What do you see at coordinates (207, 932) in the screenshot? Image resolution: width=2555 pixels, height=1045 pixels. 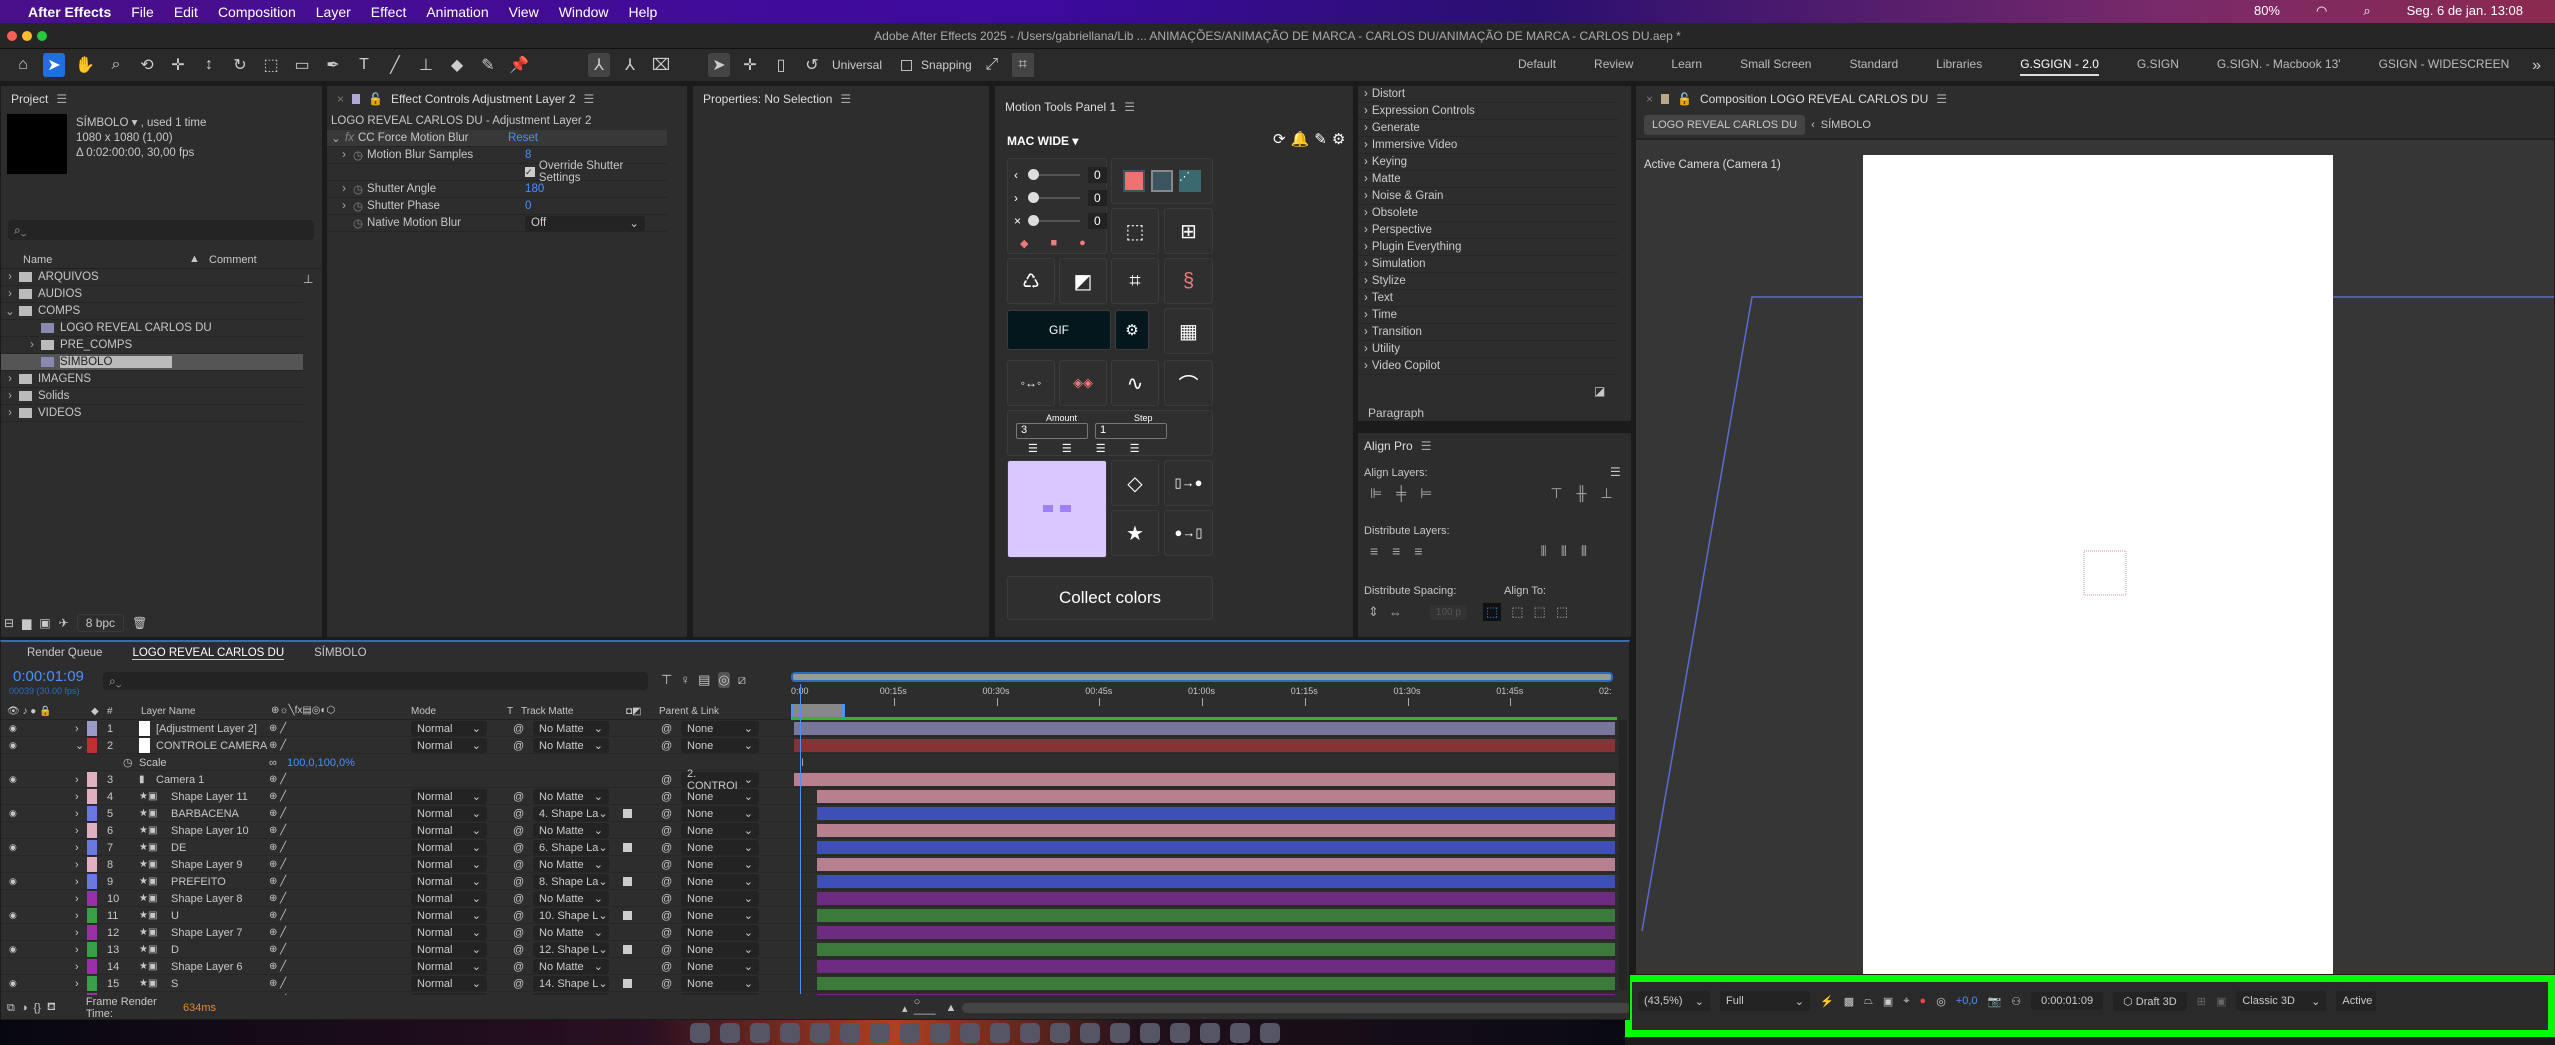 I see `layer-name: Shape Layer 7` at bounding box center [207, 932].